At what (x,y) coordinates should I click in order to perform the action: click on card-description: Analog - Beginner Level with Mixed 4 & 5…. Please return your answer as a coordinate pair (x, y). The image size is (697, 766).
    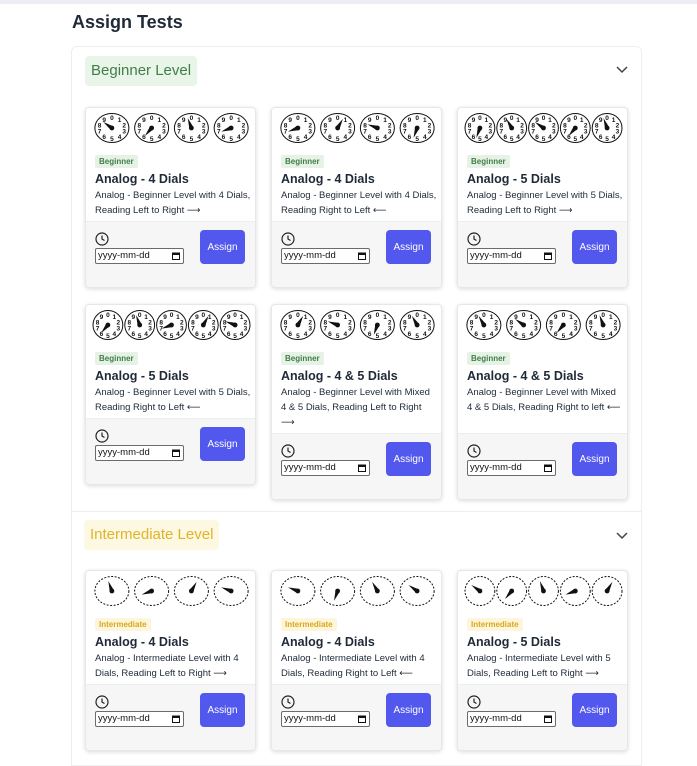
    Looking at the image, I should click on (355, 407).